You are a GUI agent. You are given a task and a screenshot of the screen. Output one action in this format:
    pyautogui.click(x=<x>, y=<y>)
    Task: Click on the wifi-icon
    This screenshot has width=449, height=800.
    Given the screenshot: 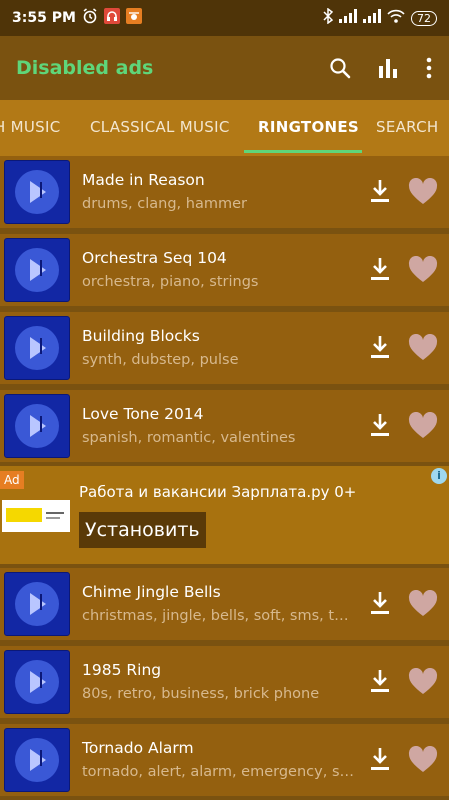 What is the action you would take?
    pyautogui.click(x=396, y=18)
    